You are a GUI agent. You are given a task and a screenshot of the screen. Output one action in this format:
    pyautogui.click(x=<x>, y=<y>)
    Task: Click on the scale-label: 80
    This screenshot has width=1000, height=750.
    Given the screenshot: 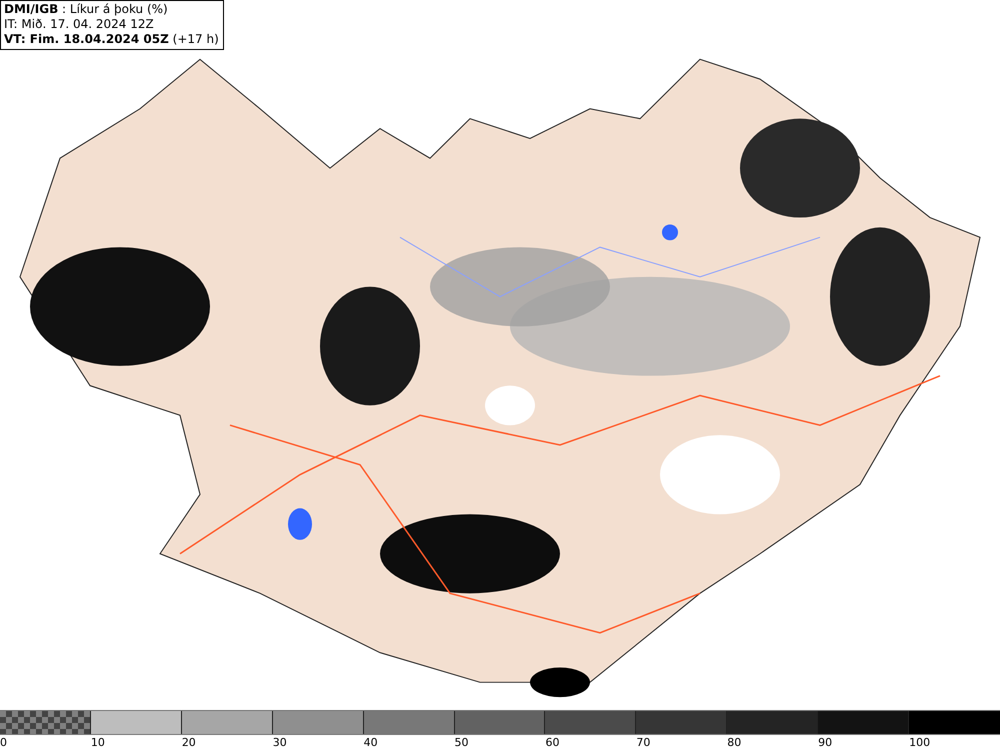 What is the action you would take?
    pyautogui.click(x=734, y=742)
    